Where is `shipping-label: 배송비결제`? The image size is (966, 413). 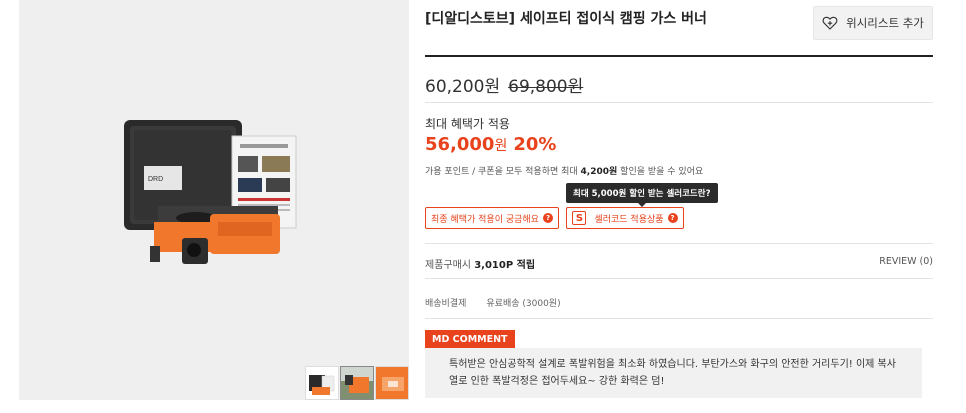 shipping-label: 배송비결제 is located at coordinates (446, 304).